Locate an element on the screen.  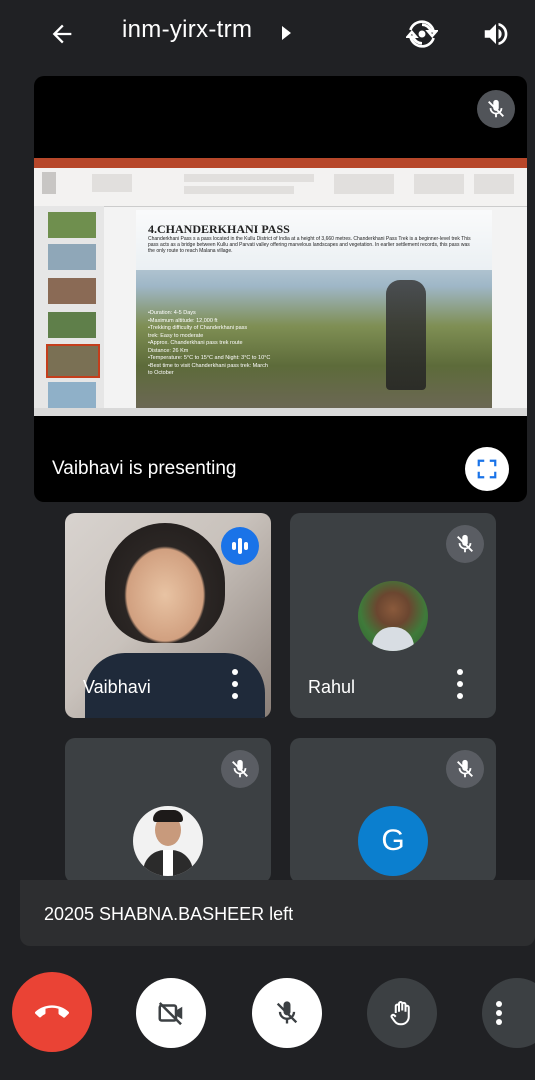
end-call-button is located at coordinates (52, 1012).